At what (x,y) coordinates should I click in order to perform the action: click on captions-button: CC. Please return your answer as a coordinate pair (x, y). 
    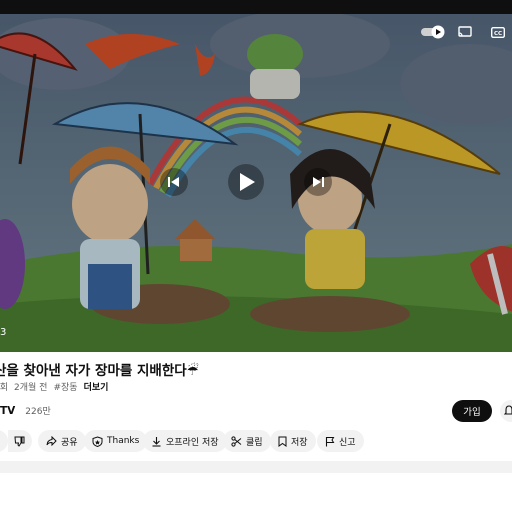
    Looking at the image, I should click on (498, 32).